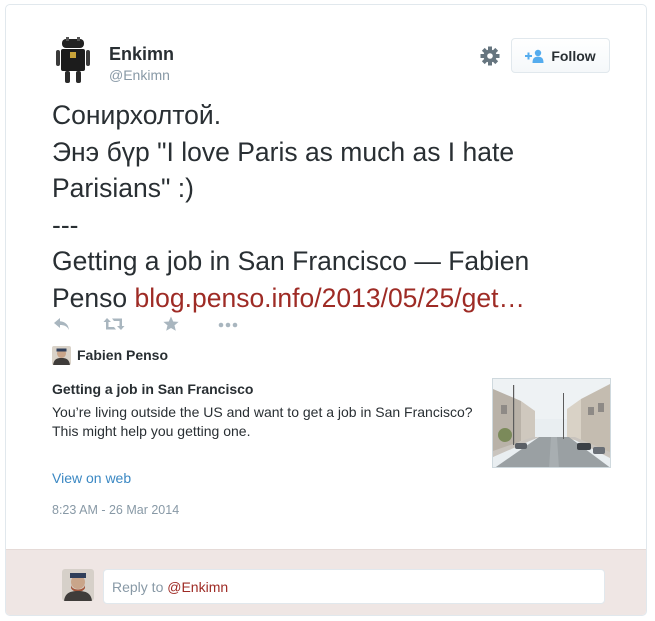 The height and width of the screenshot is (621, 655). I want to click on user-name: Enkimn, so click(141, 54).